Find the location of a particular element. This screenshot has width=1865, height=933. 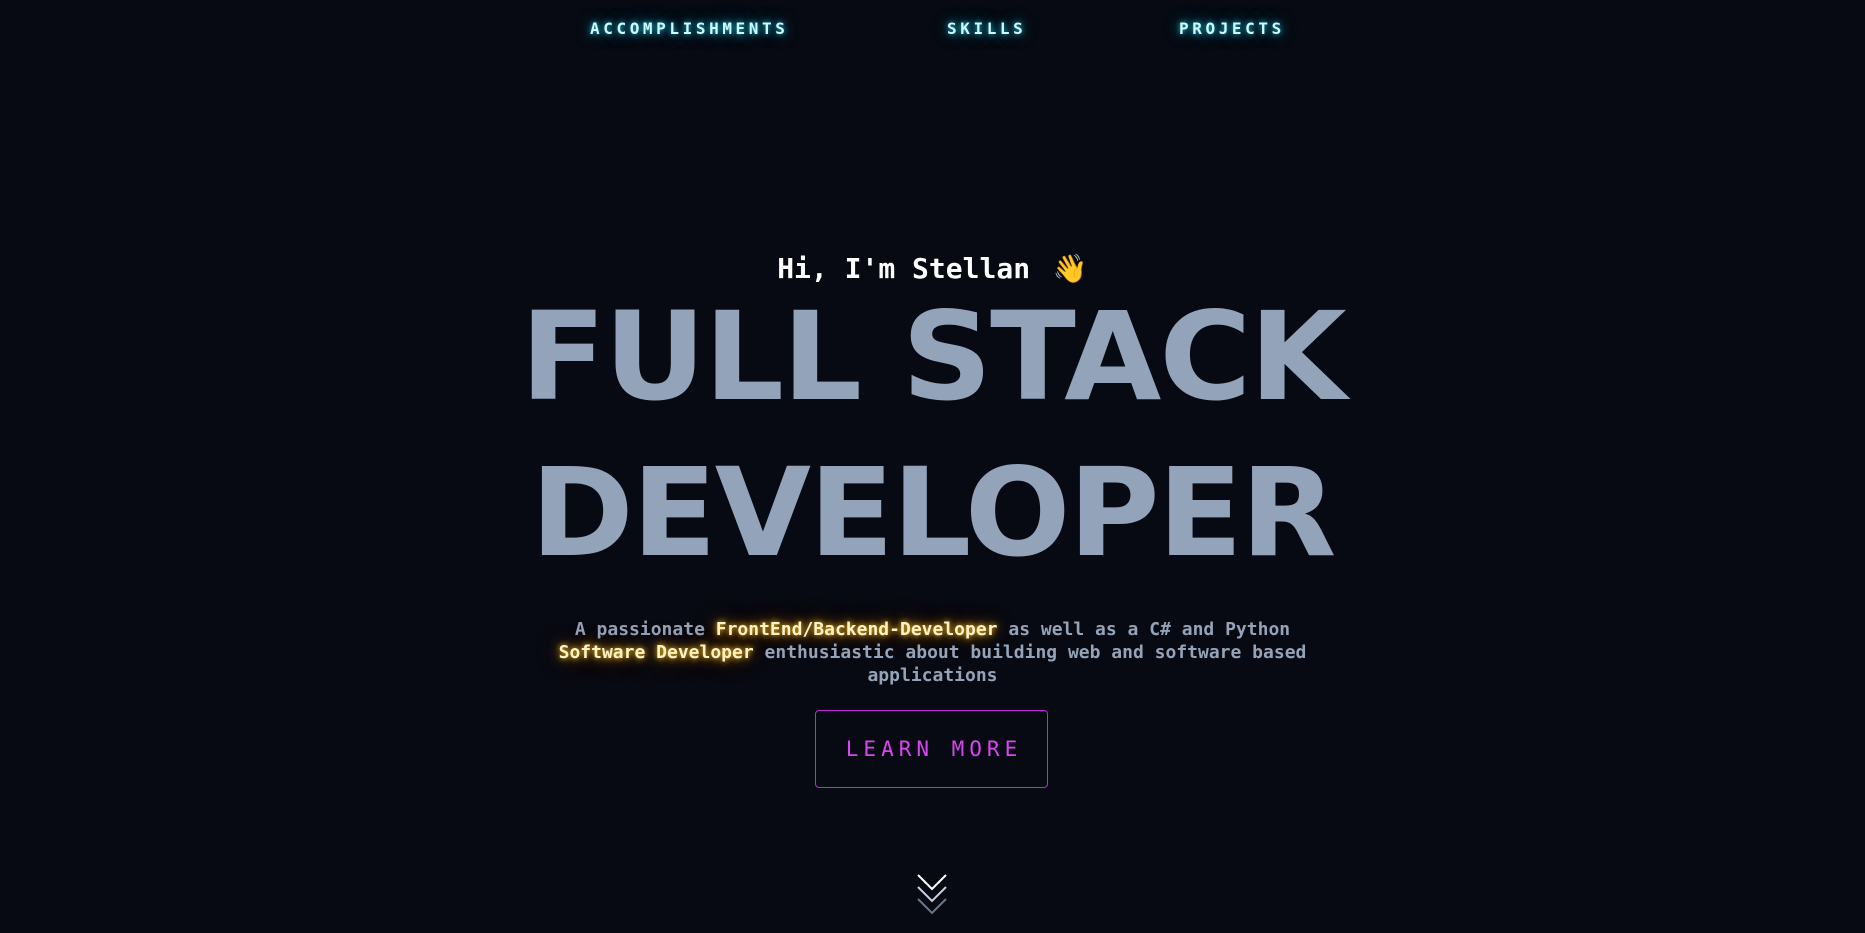

learn-more-button: LEARN MORE is located at coordinates (931, 749).